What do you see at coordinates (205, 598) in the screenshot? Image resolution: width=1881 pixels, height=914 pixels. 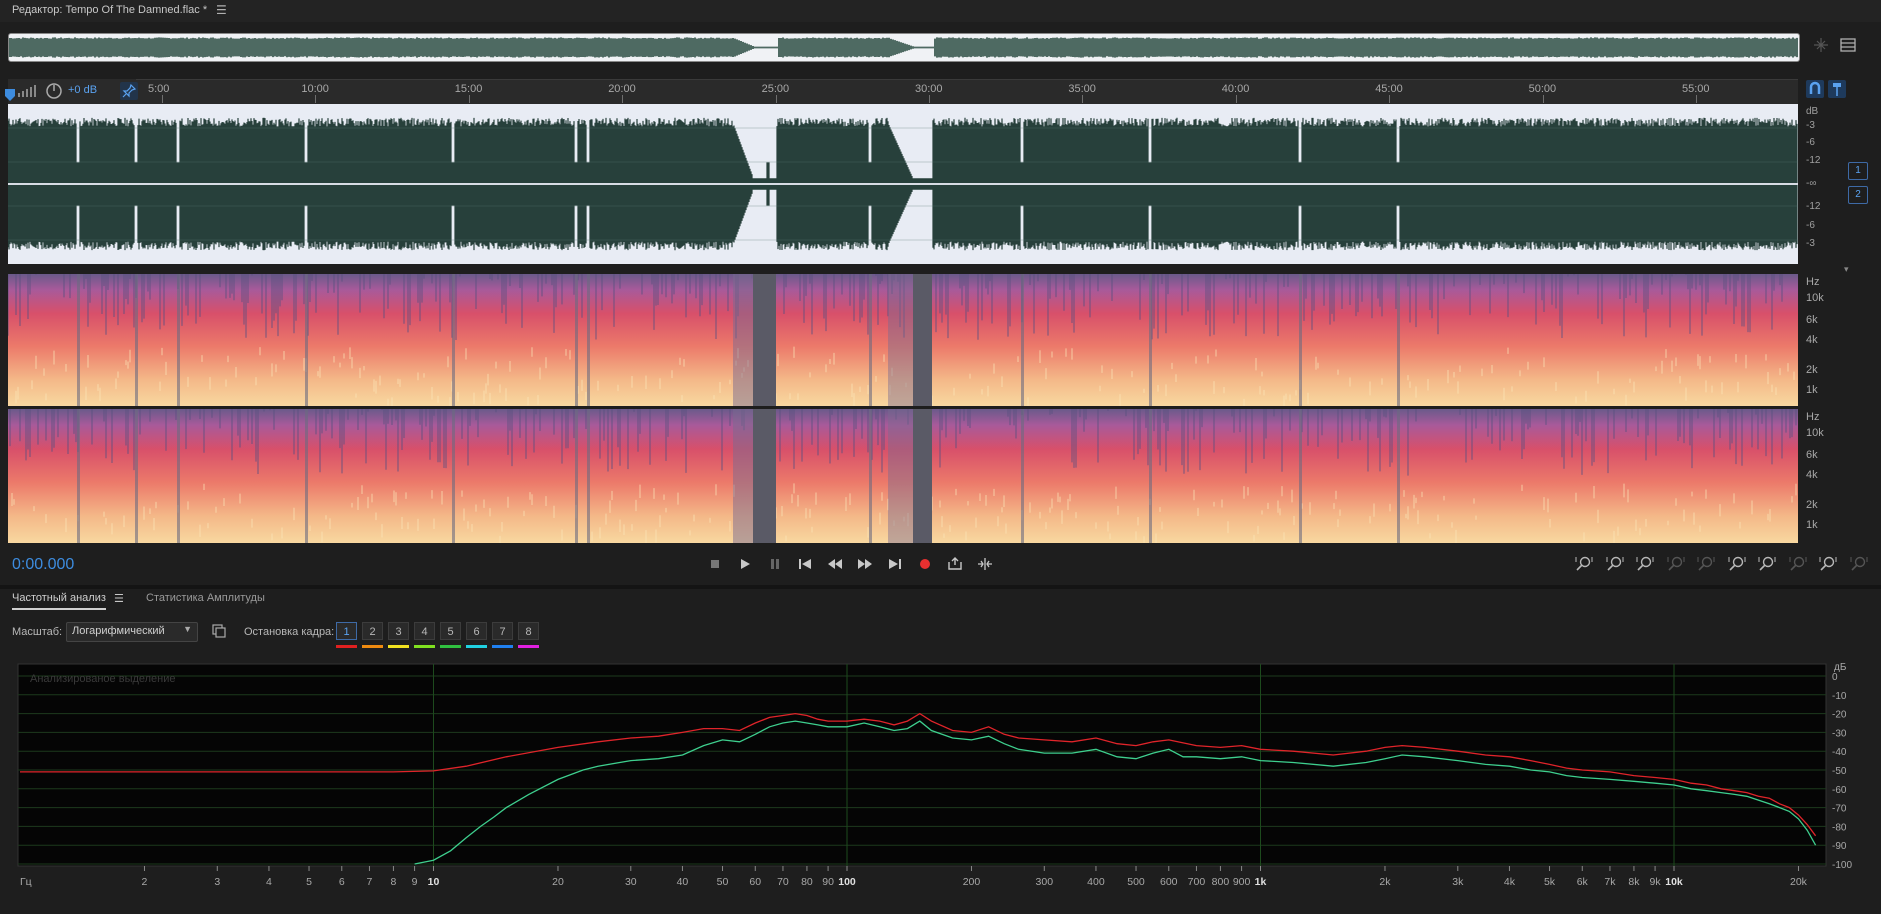 I see `tab-amplitude-statistics: Статистика Амплитуды` at bounding box center [205, 598].